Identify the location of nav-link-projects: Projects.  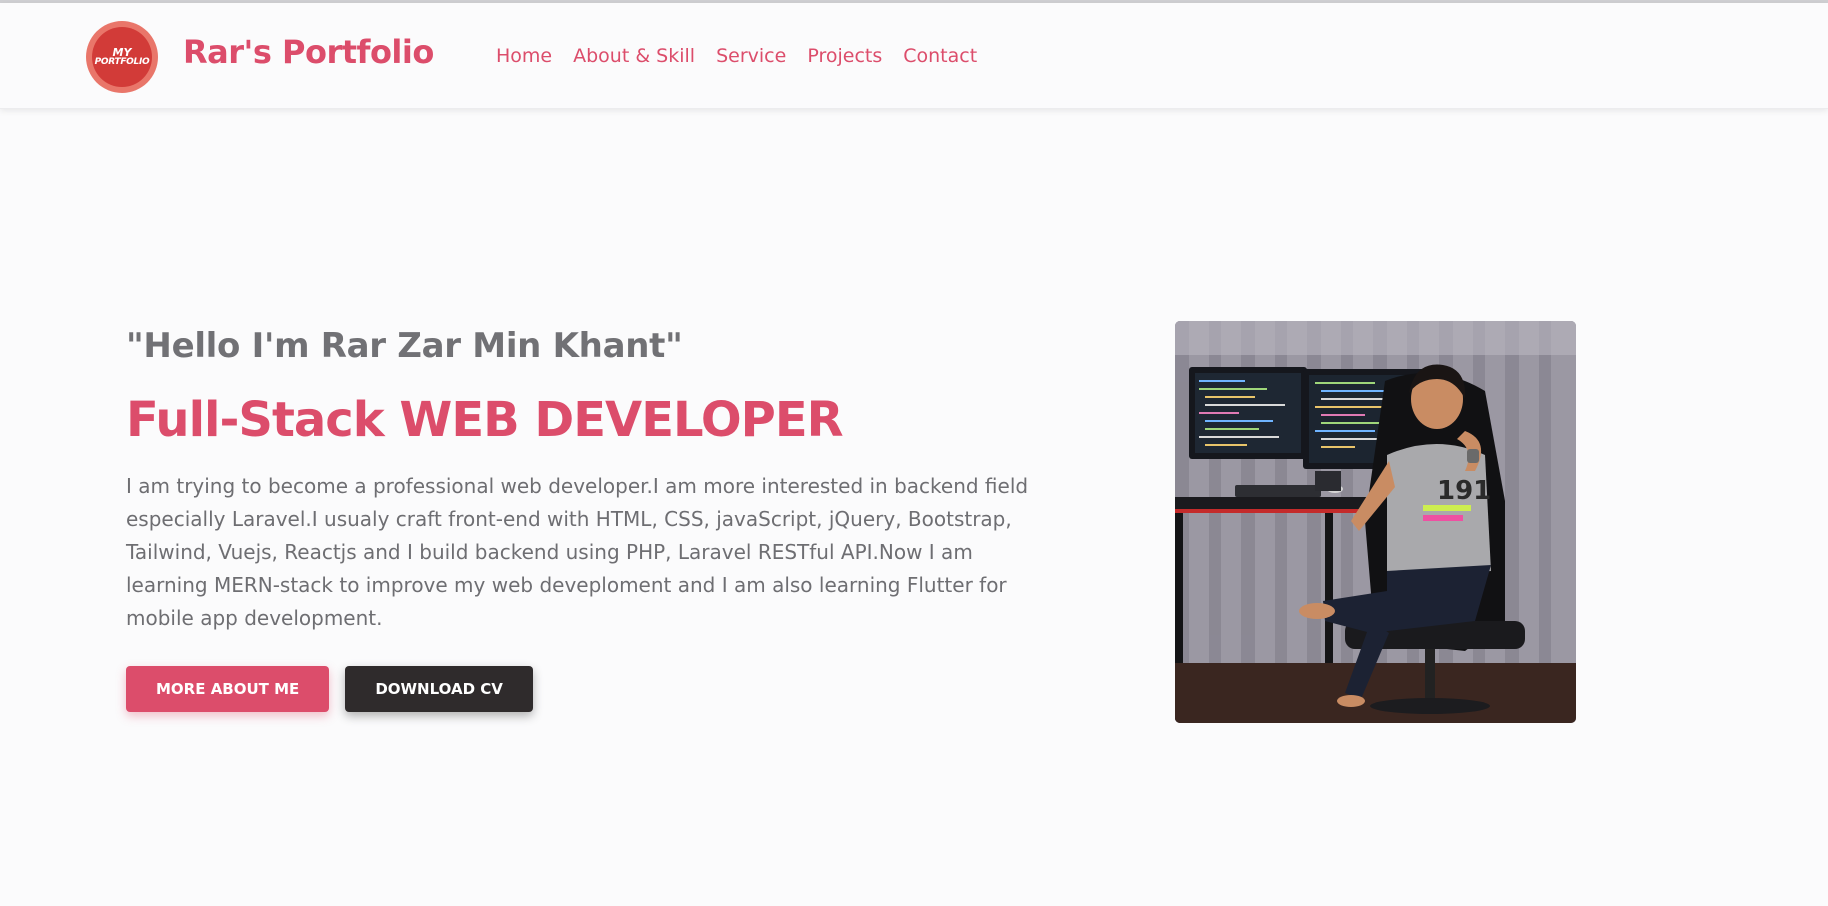
(844, 56).